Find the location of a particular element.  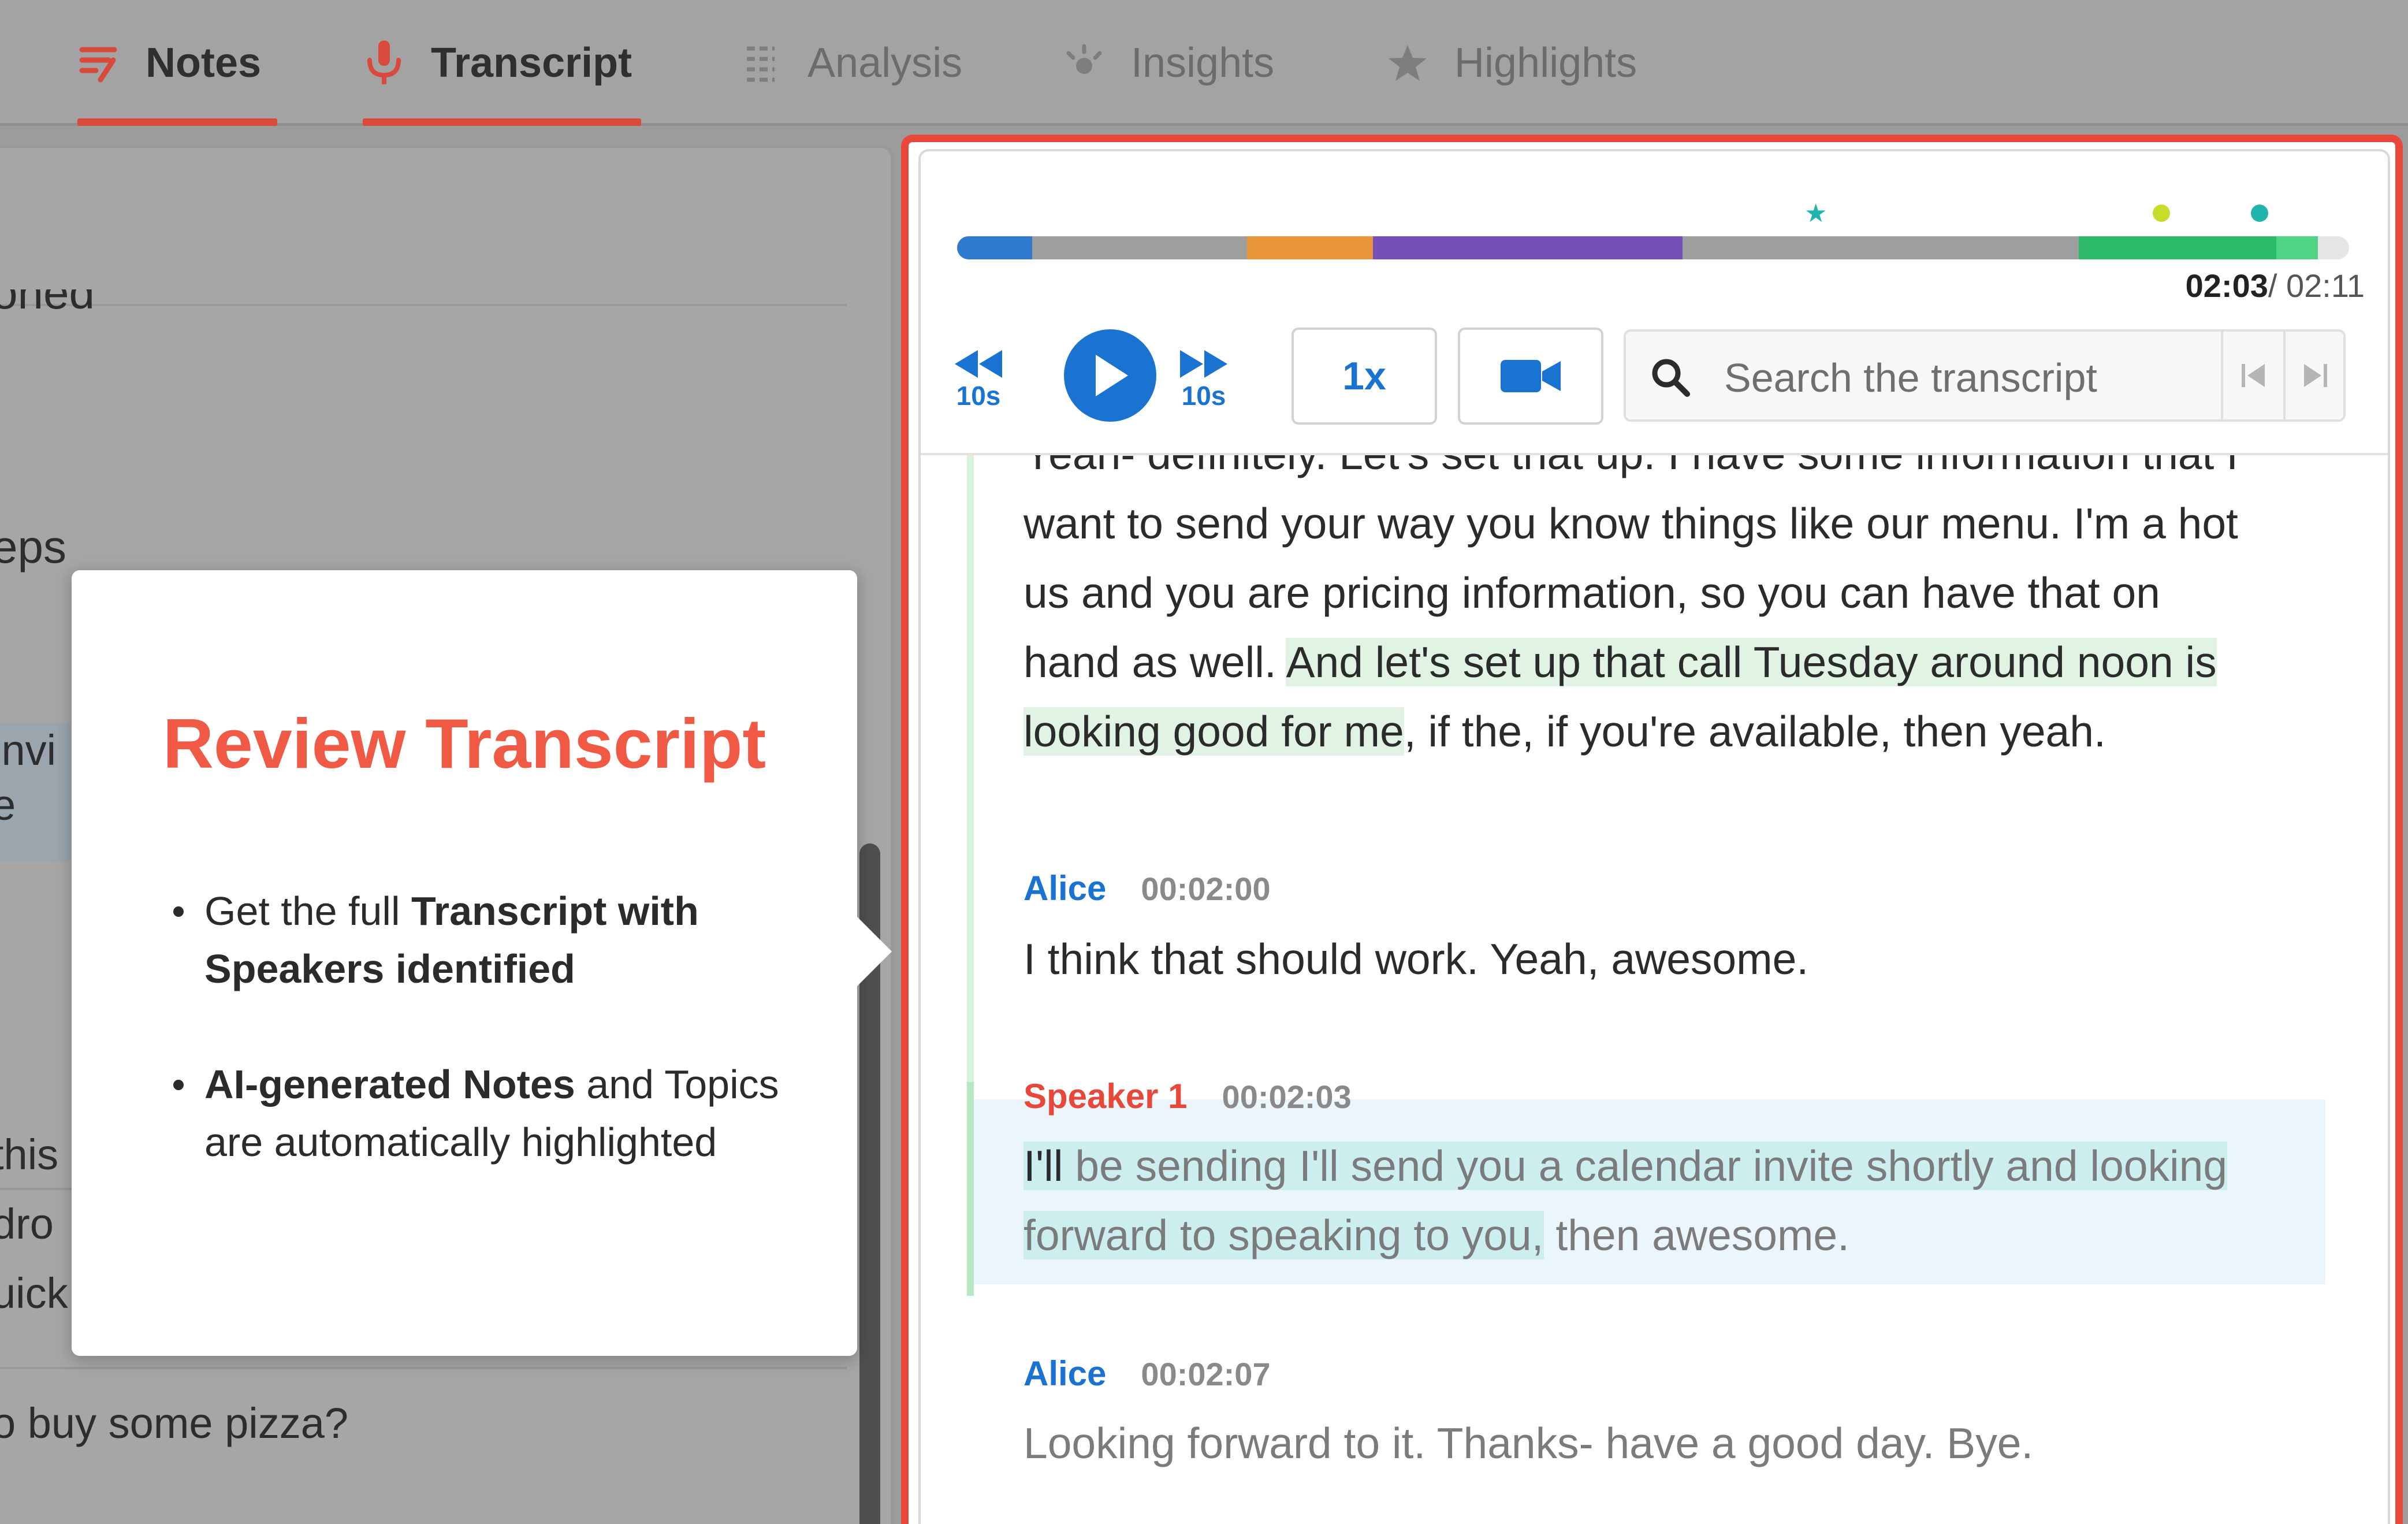

tab-transcript-label: Transcript is located at coordinates (531, 63).